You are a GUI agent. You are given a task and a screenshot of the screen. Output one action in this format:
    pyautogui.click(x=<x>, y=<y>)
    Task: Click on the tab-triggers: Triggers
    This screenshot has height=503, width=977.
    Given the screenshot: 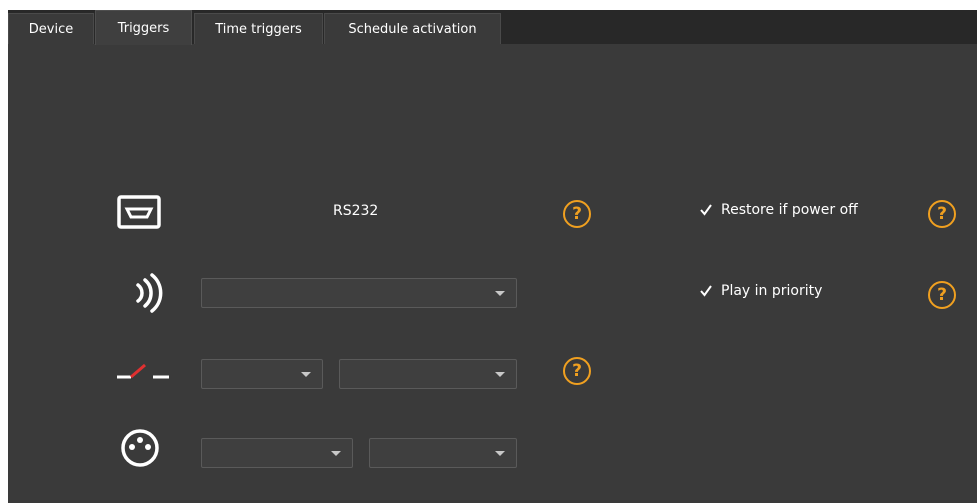 What is the action you would take?
    pyautogui.click(x=143, y=27)
    